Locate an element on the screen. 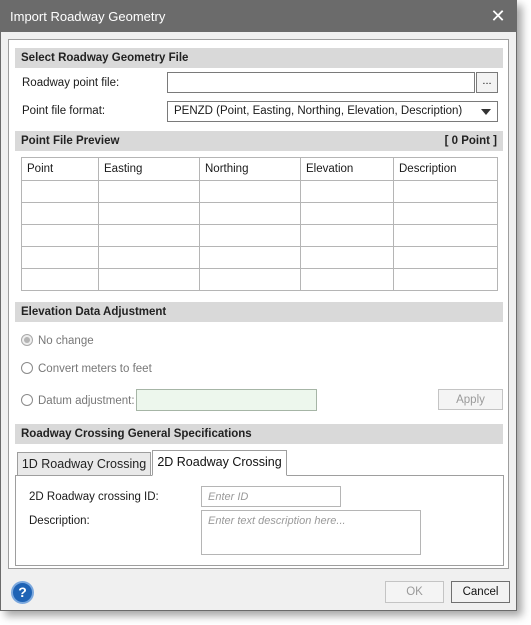 The image size is (531, 625). column-header-northing: Northing is located at coordinates (250, 169).